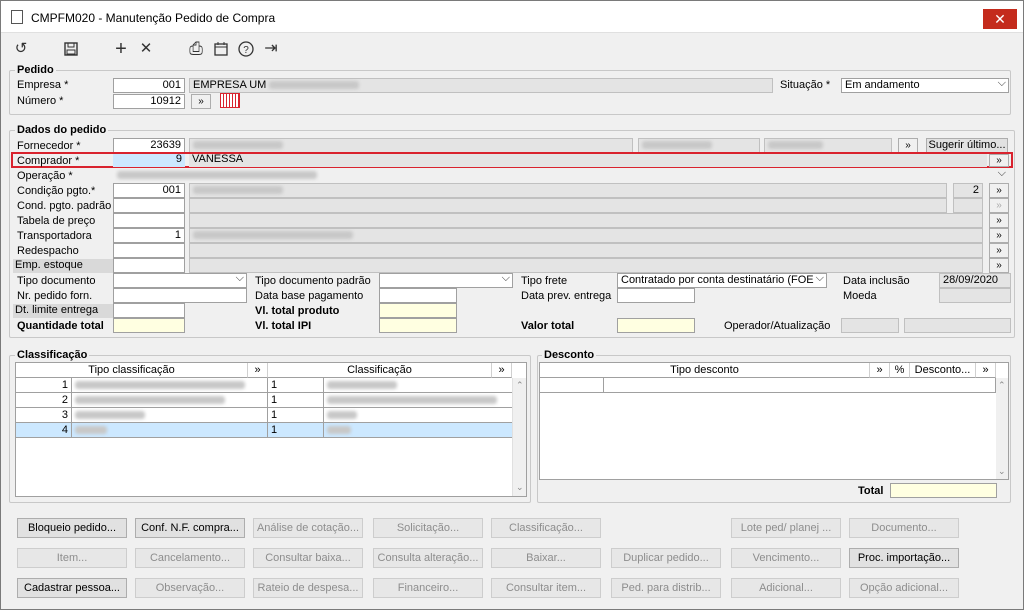  What do you see at coordinates (149, 250) in the screenshot?
I see `redespacho-code-field` at bounding box center [149, 250].